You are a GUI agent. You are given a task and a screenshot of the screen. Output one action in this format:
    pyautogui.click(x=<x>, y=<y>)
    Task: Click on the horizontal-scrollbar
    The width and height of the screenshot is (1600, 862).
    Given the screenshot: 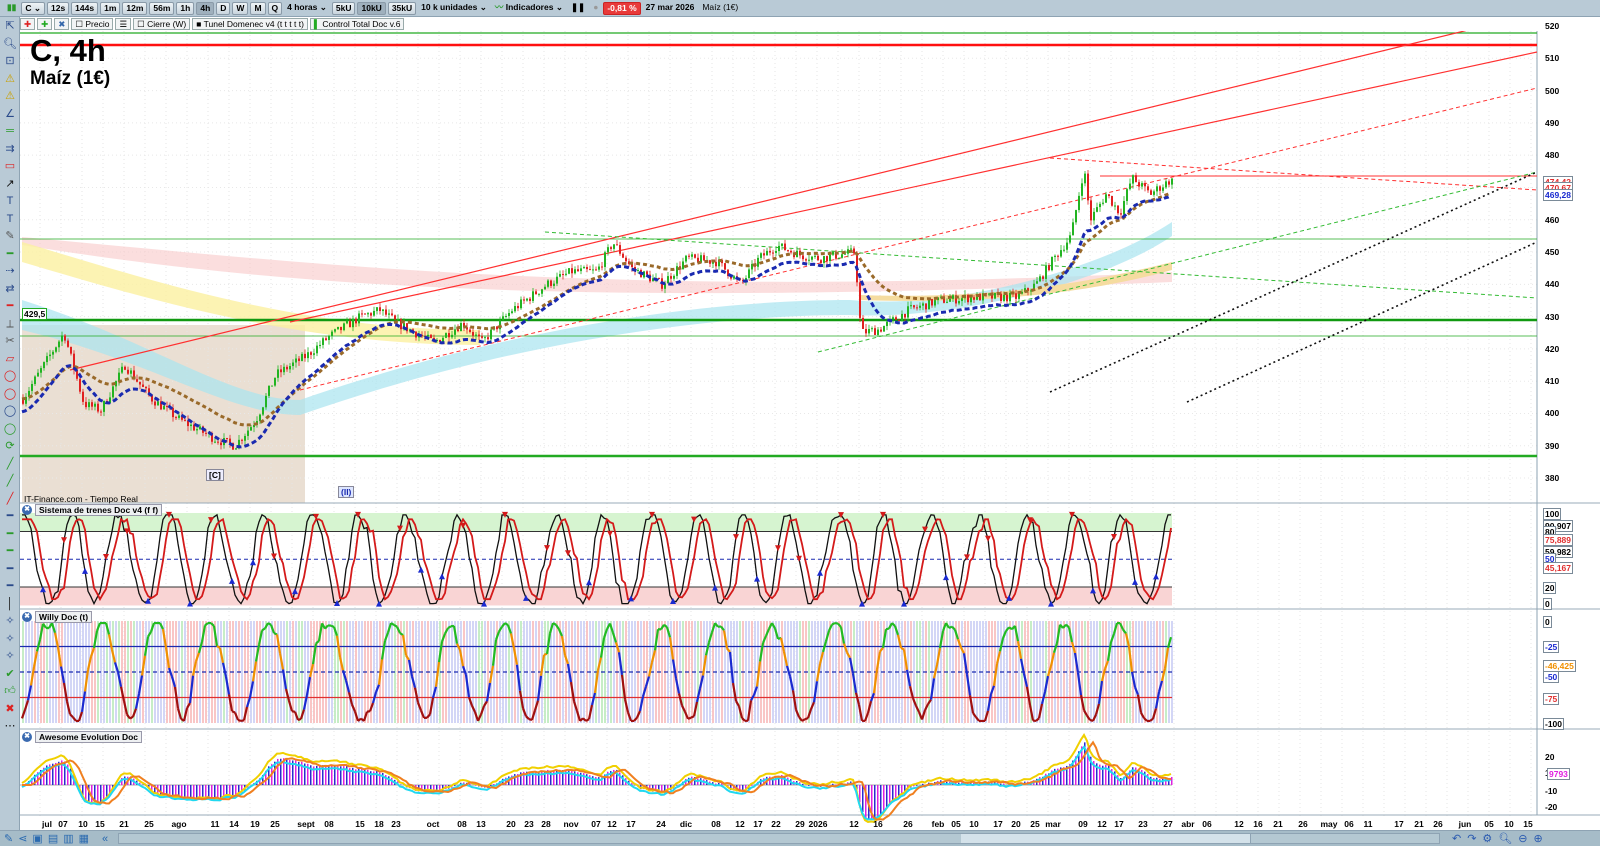 What is the action you would take?
    pyautogui.click(x=779, y=838)
    